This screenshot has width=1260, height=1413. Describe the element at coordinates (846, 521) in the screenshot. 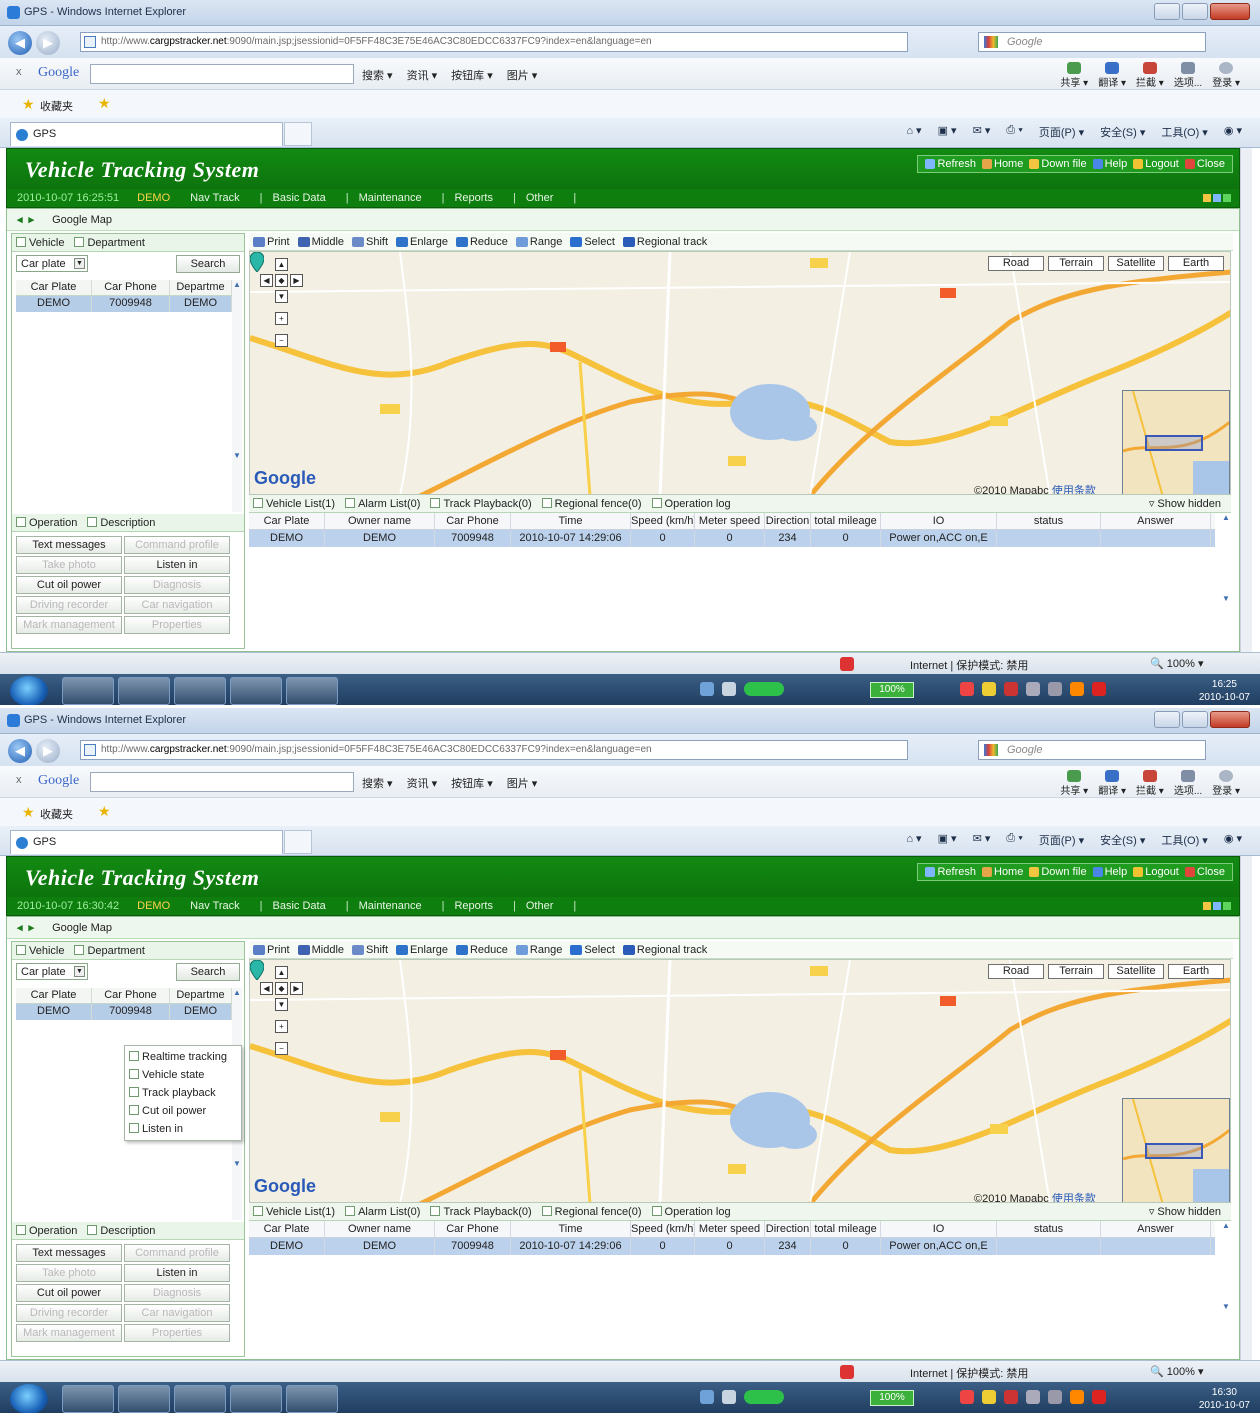

I see `col-total-mileage: total mileage` at that location.